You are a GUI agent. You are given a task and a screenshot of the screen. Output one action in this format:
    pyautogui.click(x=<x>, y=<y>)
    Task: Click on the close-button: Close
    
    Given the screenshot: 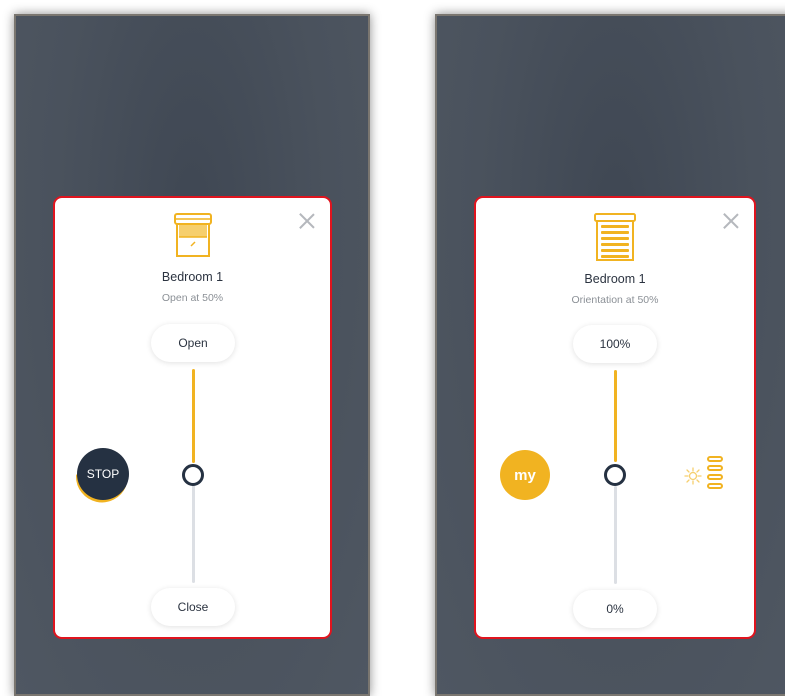 What is the action you would take?
    pyautogui.click(x=193, y=607)
    